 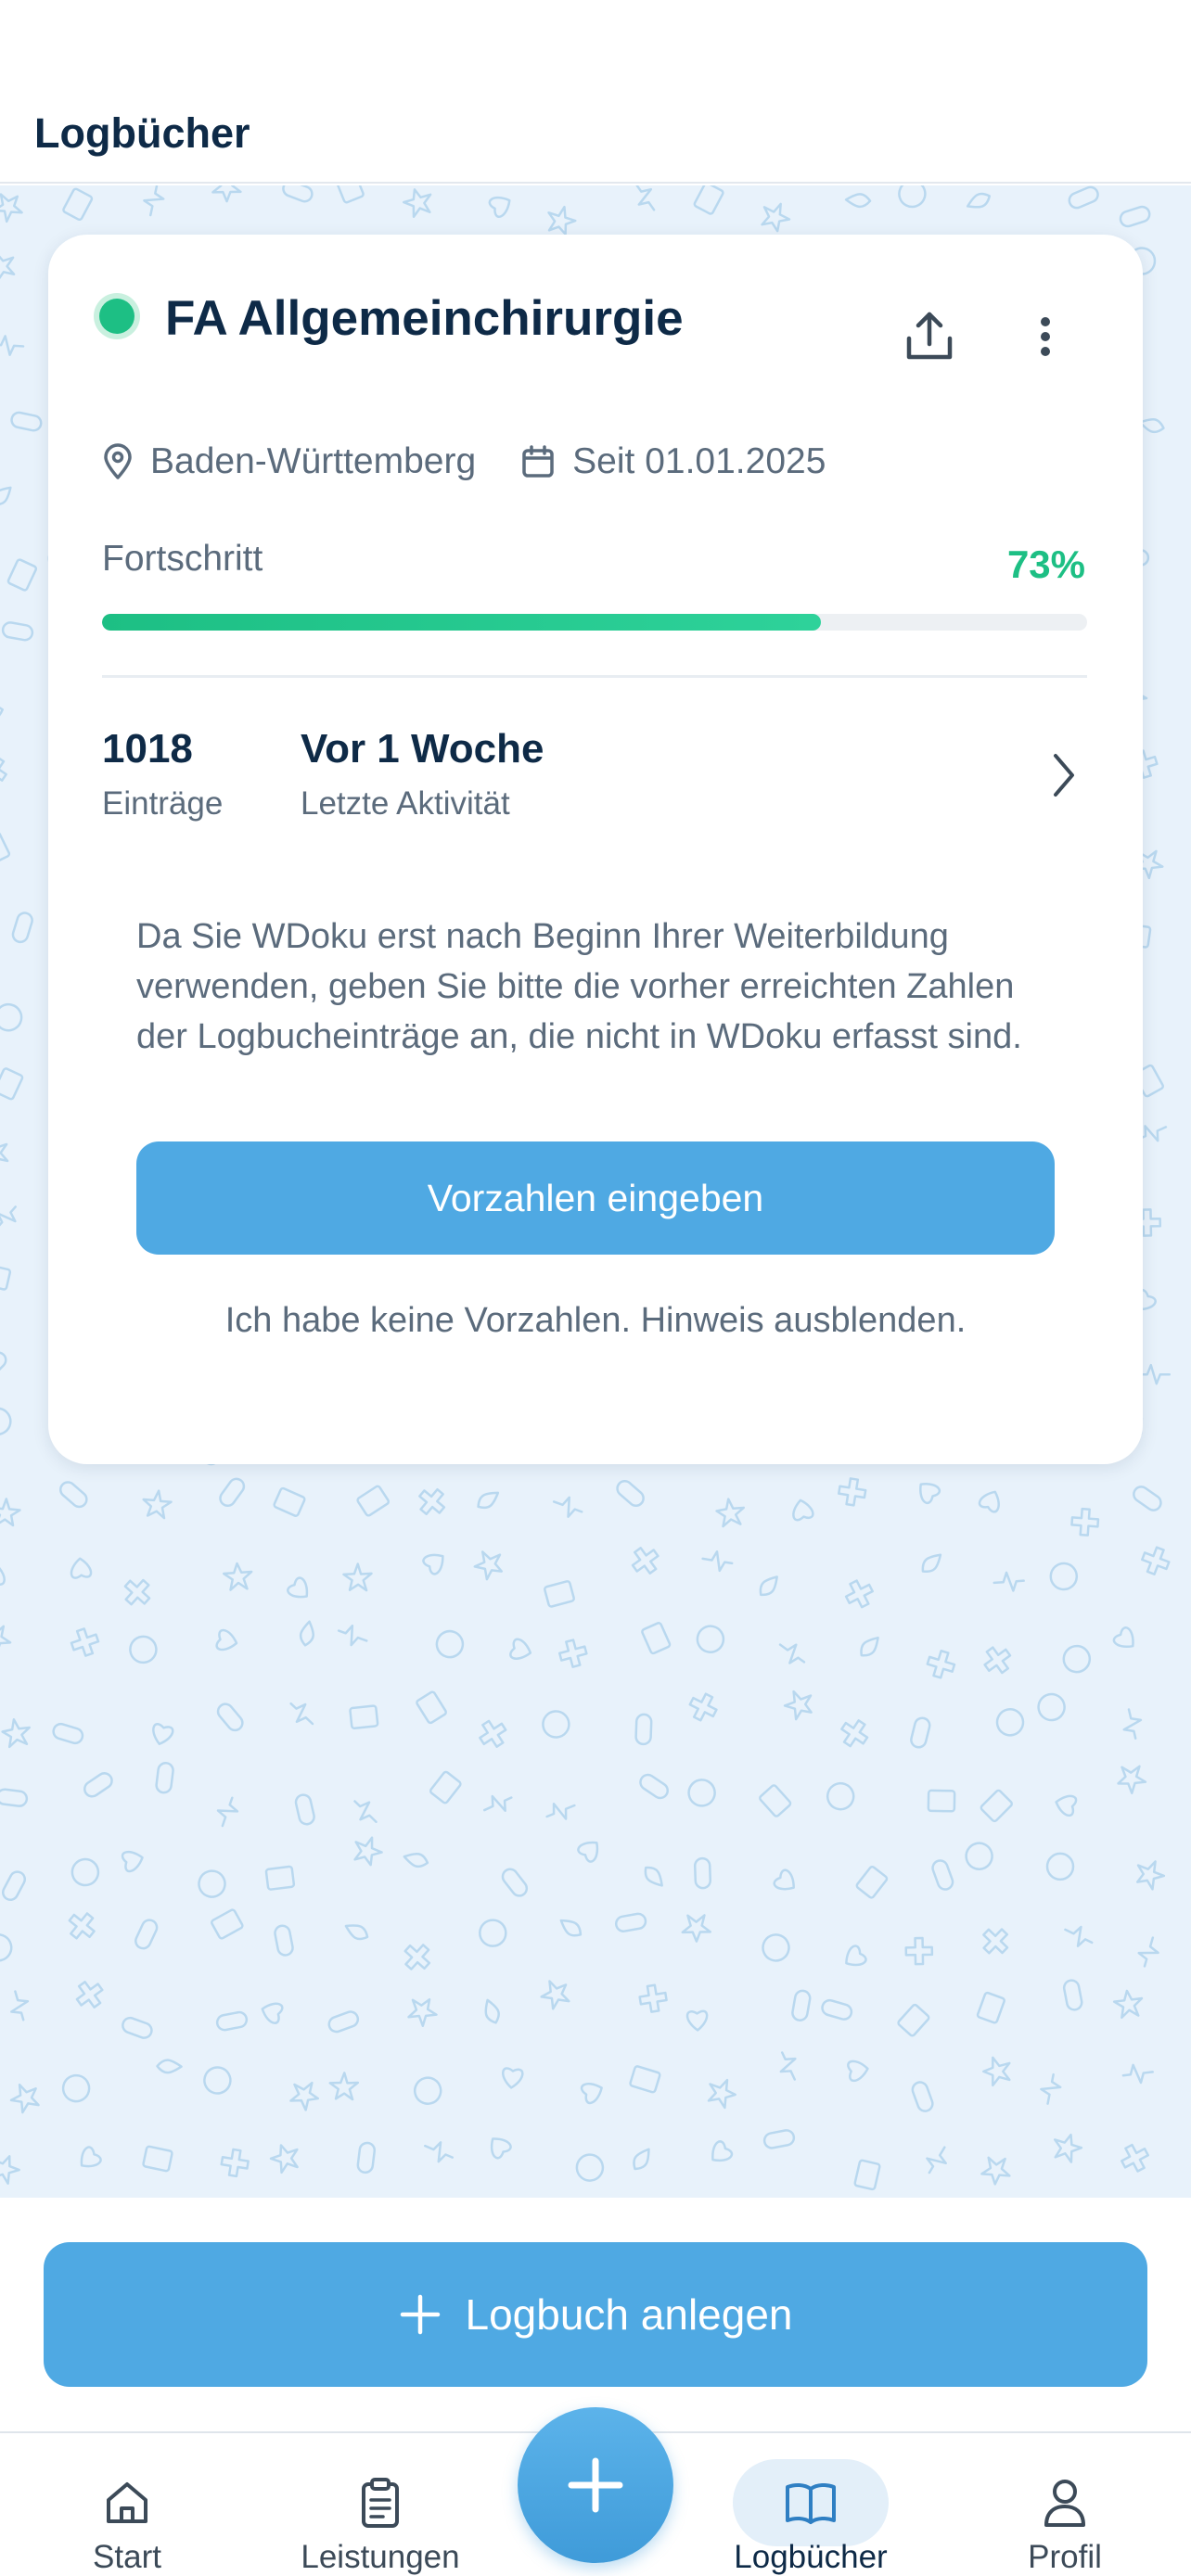 What do you see at coordinates (420, 2314) in the screenshot?
I see `plus-icon` at bounding box center [420, 2314].